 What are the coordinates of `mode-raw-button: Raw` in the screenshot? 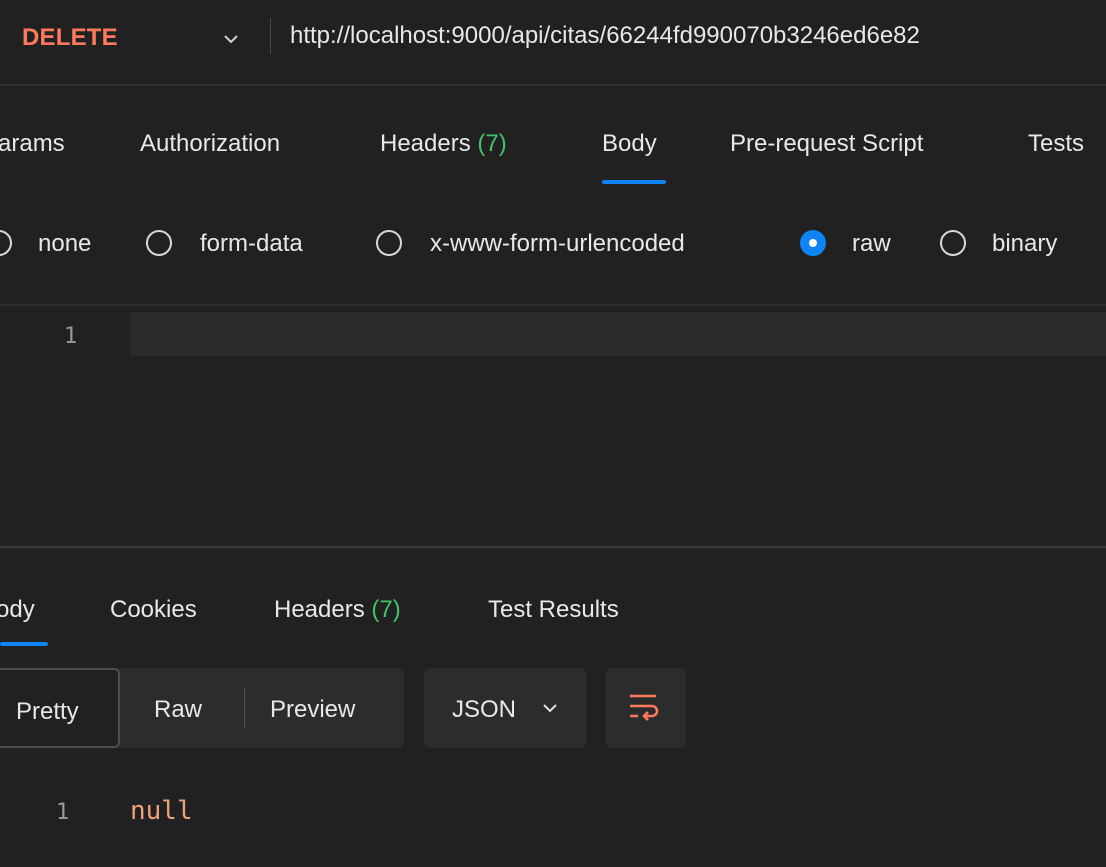 It's located at (178, 710).